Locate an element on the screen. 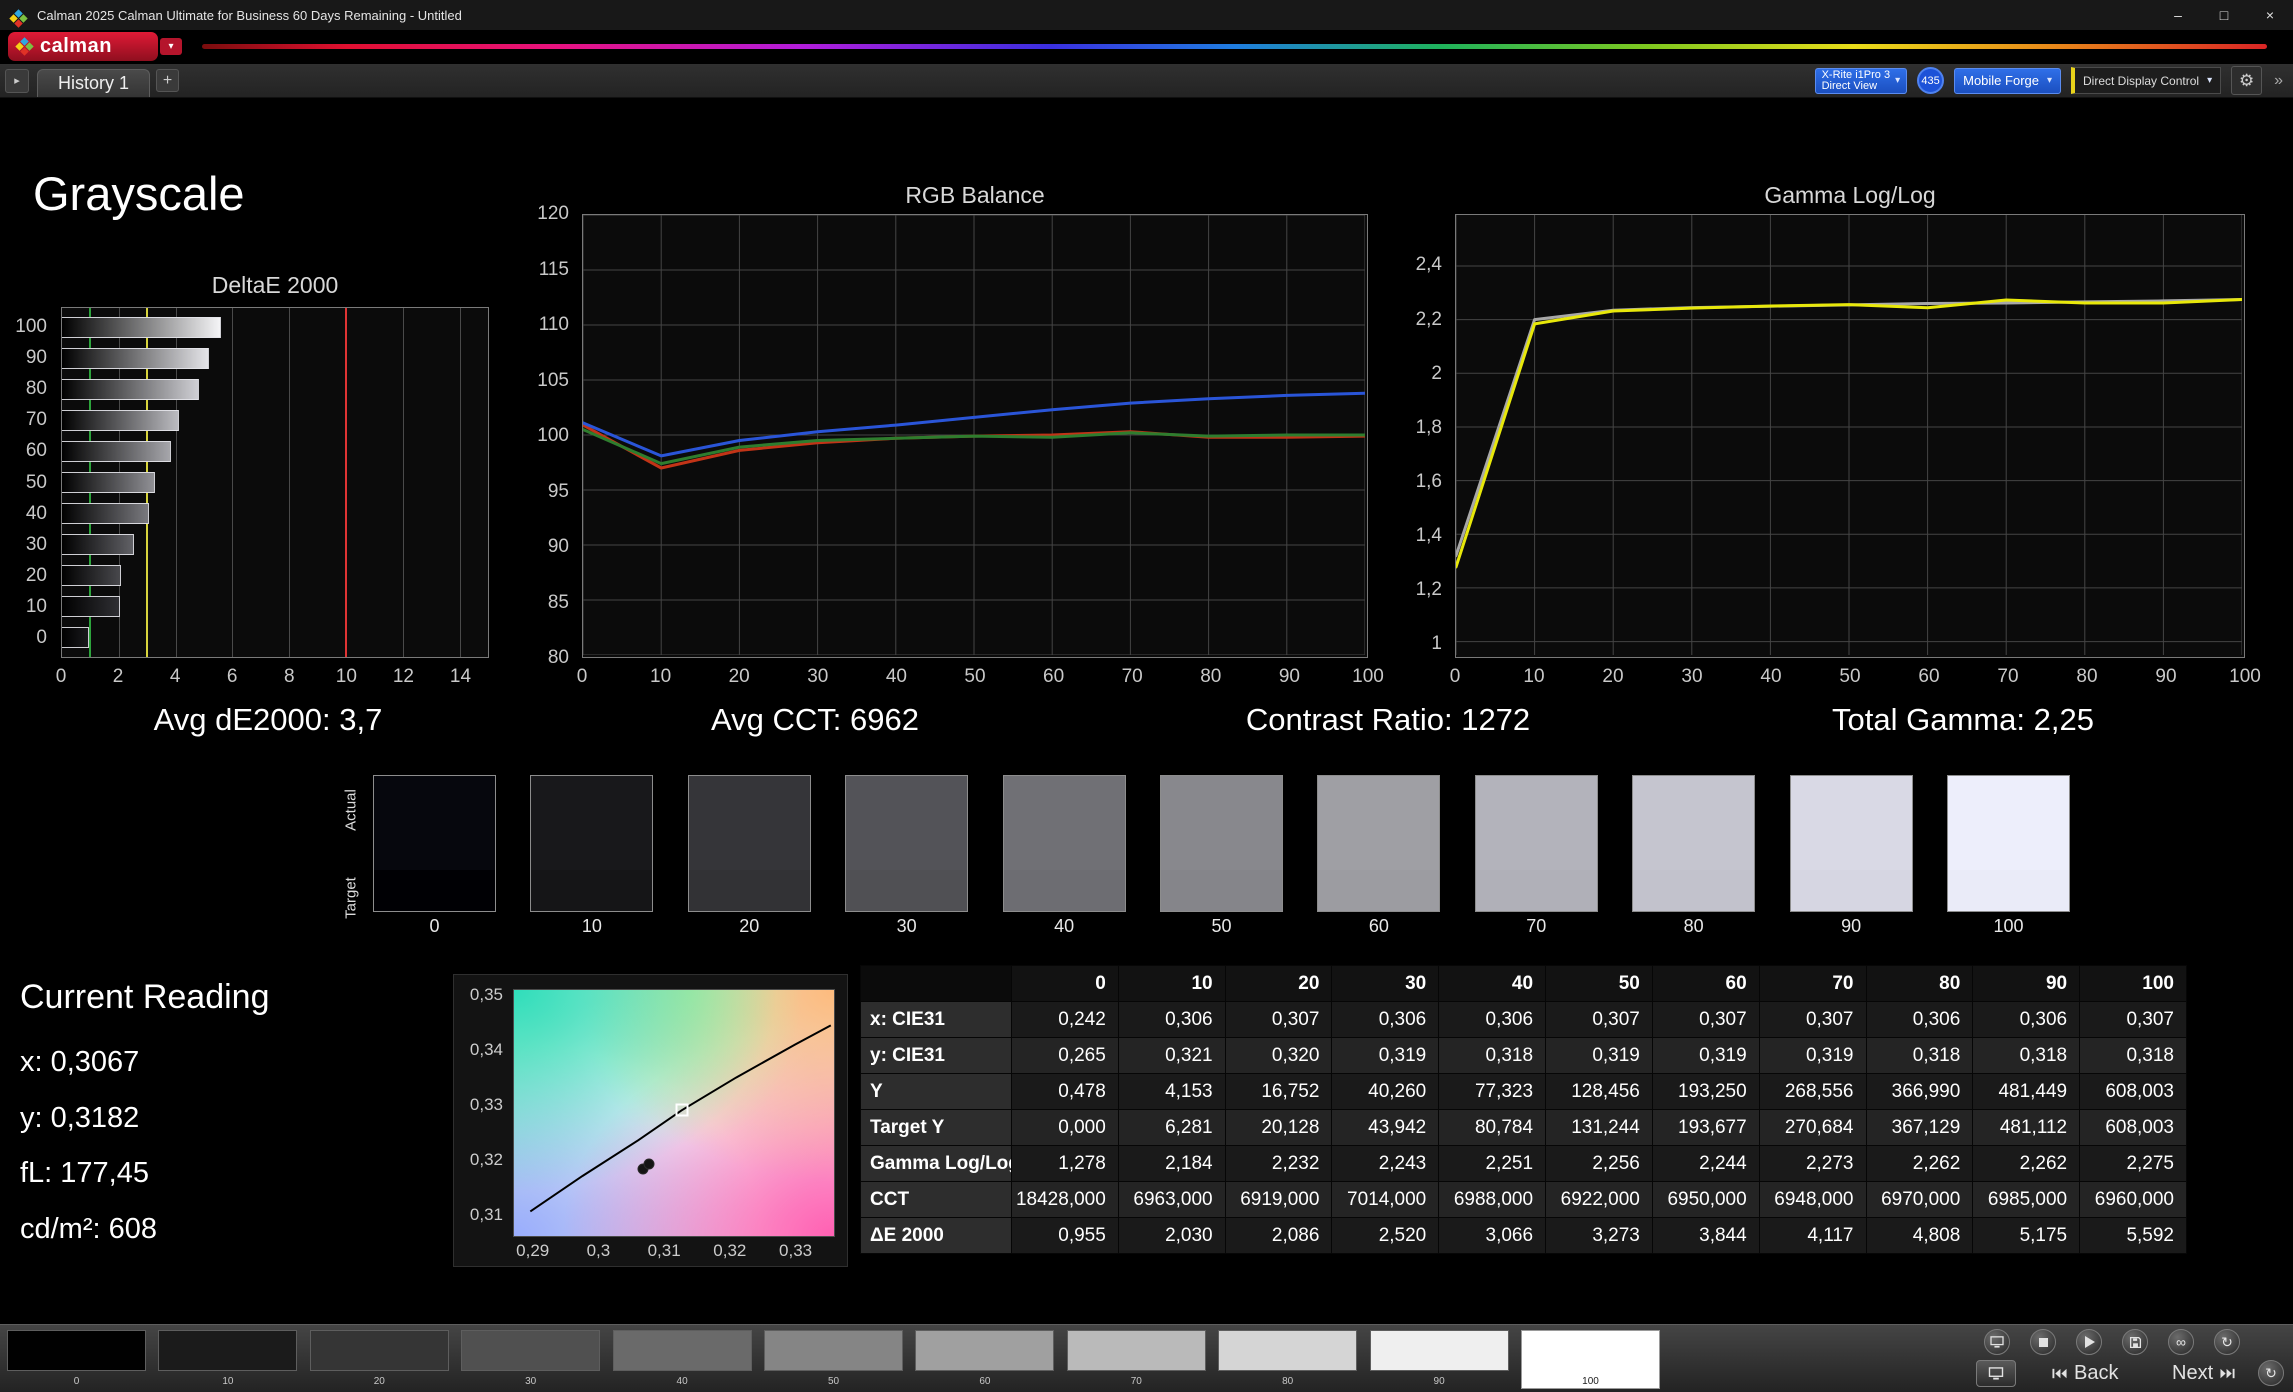 The width and height of the screenshot is (2293, 1392). swatch-strip: Actual Target 0 10 20 30 40 50 60 70 80 90 100 is located at coordinates (1146, 855).